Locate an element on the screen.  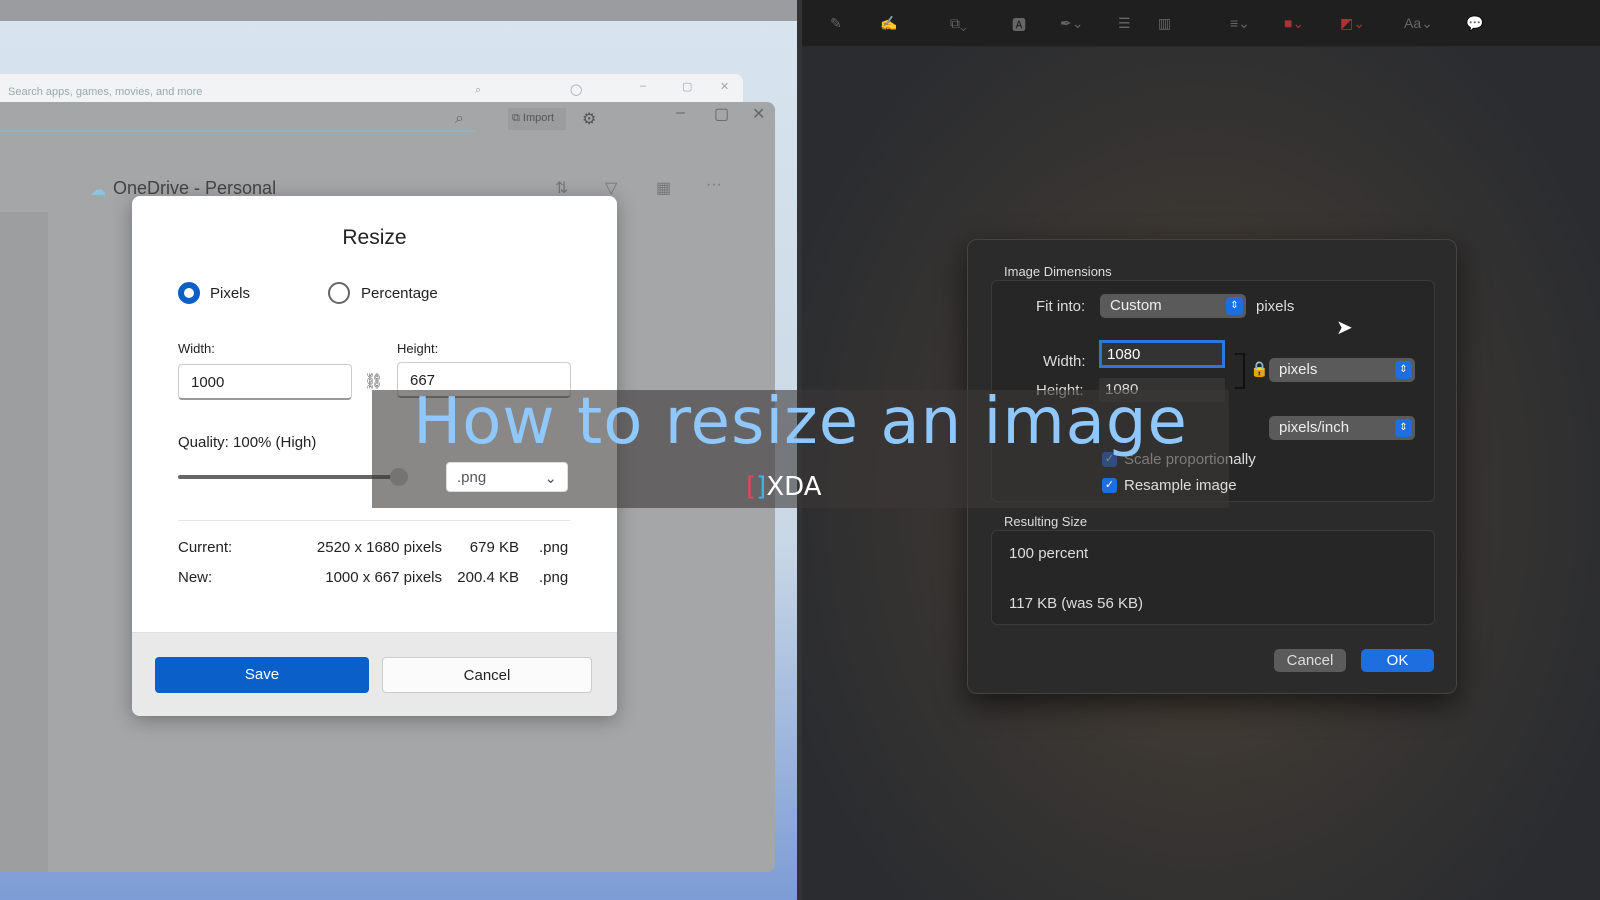
chevron-down-icon: ⌄ is located at coordinates (550, 478).